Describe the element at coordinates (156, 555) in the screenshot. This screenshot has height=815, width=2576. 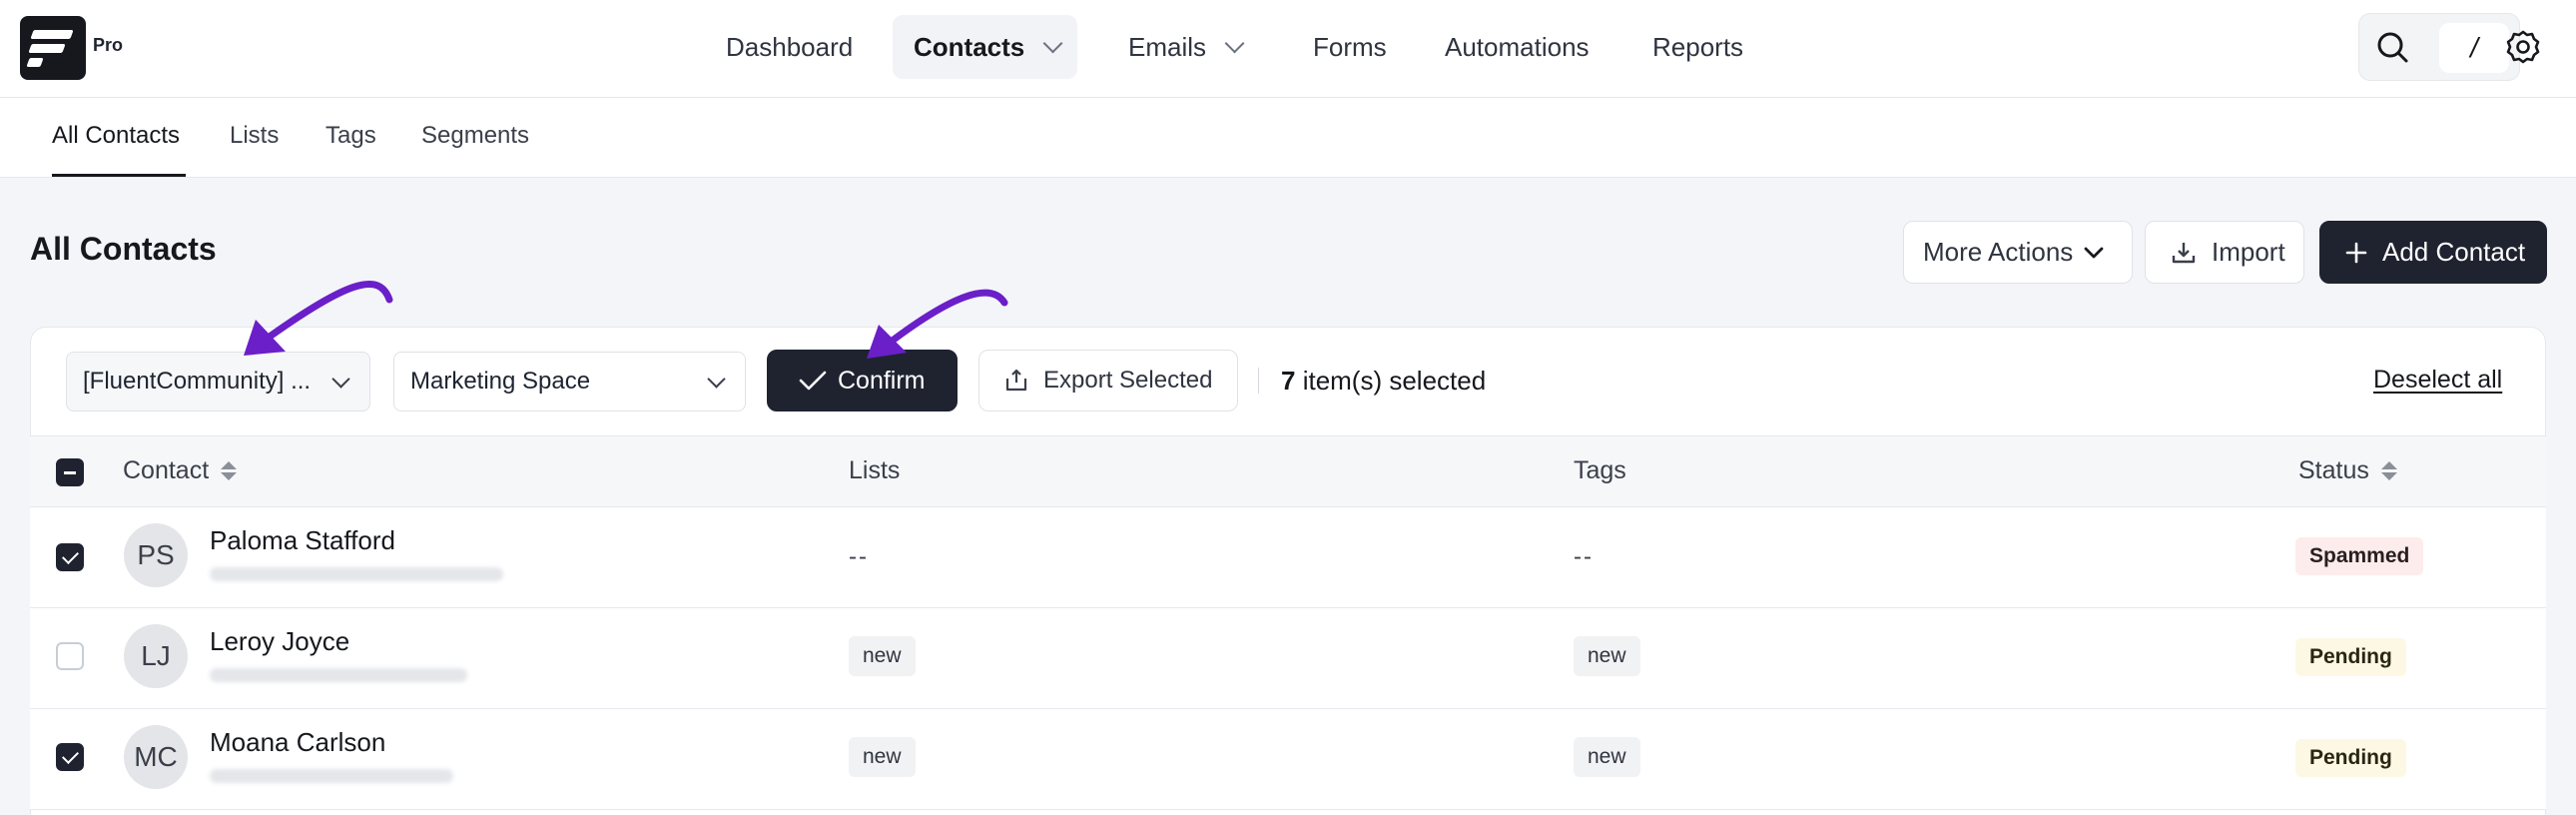
I see `avatar: PS` at that location.